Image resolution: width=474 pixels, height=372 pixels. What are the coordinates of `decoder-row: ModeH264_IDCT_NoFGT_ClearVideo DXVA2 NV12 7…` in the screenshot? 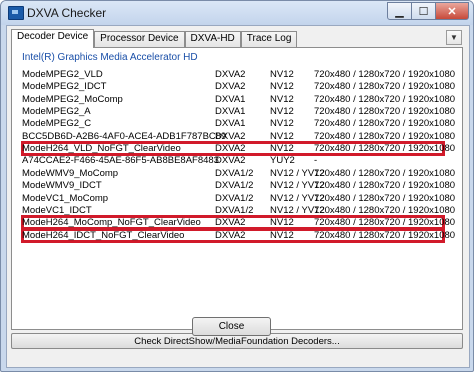 It's located at (239, 235).